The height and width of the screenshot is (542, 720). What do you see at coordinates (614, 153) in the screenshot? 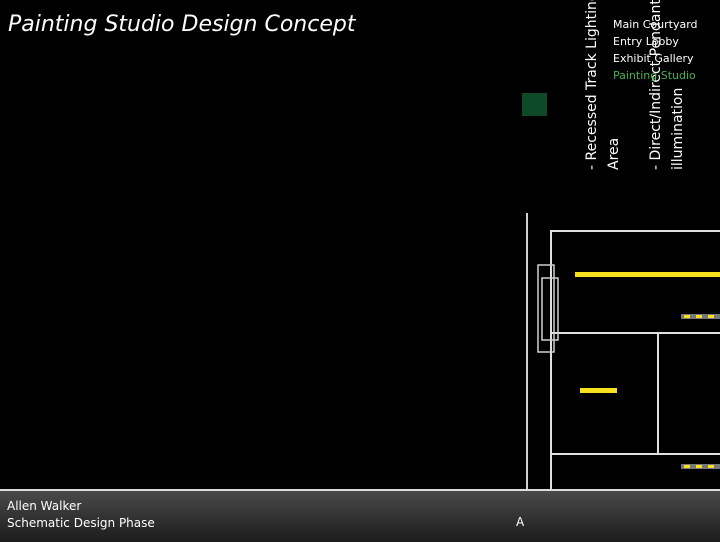
I see `area-label: Area` at bounding box center [614, 153].